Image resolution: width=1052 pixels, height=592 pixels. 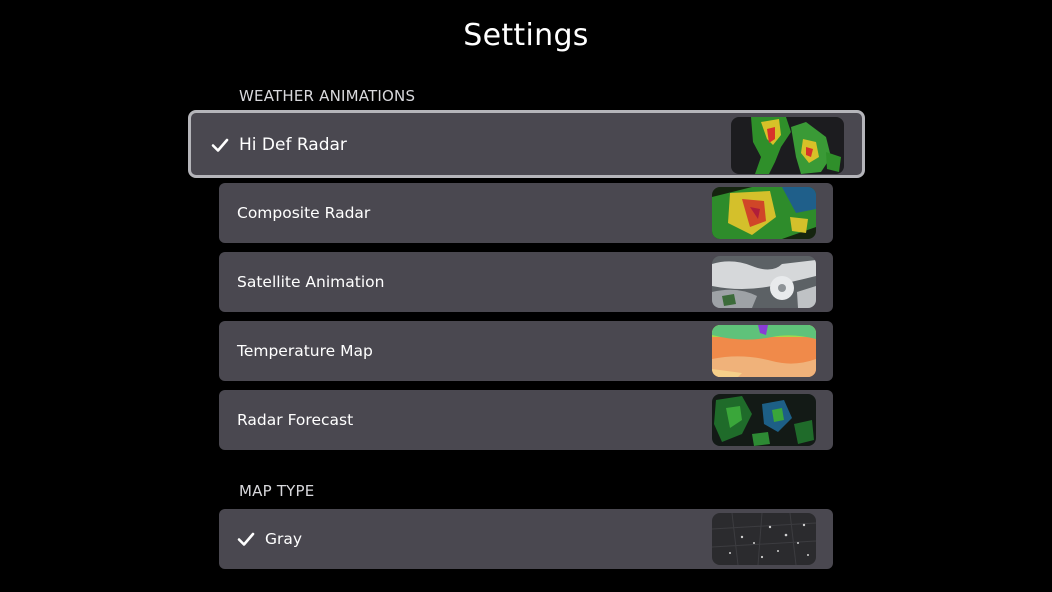 I want to click on option-temperature-map: Temperature Map, so click(x=526, y=351).